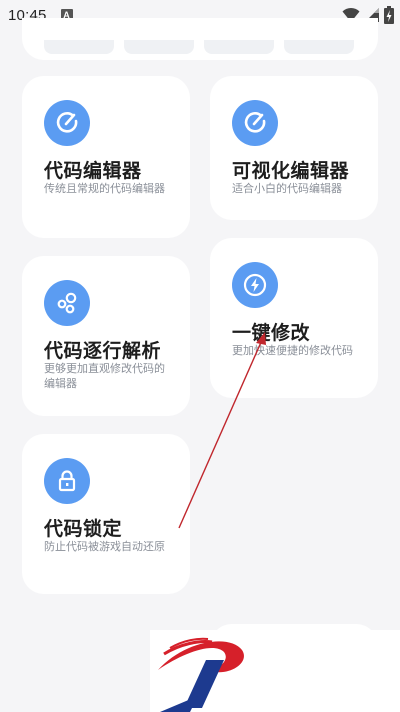  I want to click on lightning-icon, so click(255, 285).